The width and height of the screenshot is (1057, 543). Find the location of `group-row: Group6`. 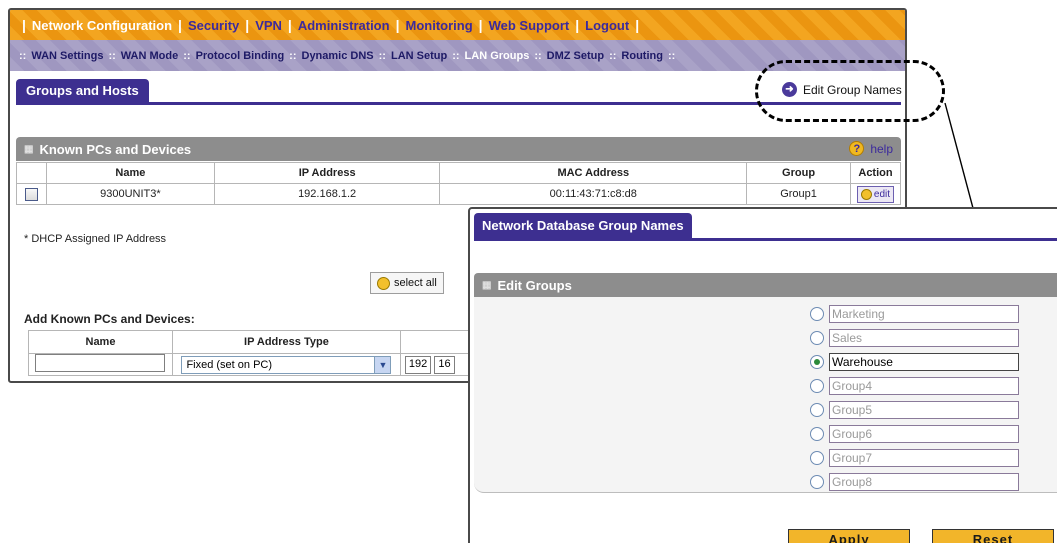

group-row: Group6 is located at coordinates (914, 434).